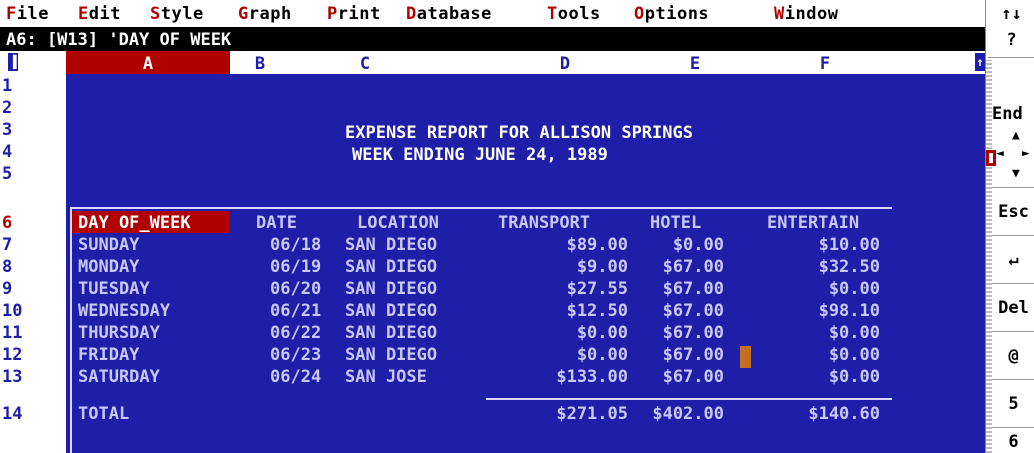  I want to click on header-hotel: HOTEL, so click(675, 223).